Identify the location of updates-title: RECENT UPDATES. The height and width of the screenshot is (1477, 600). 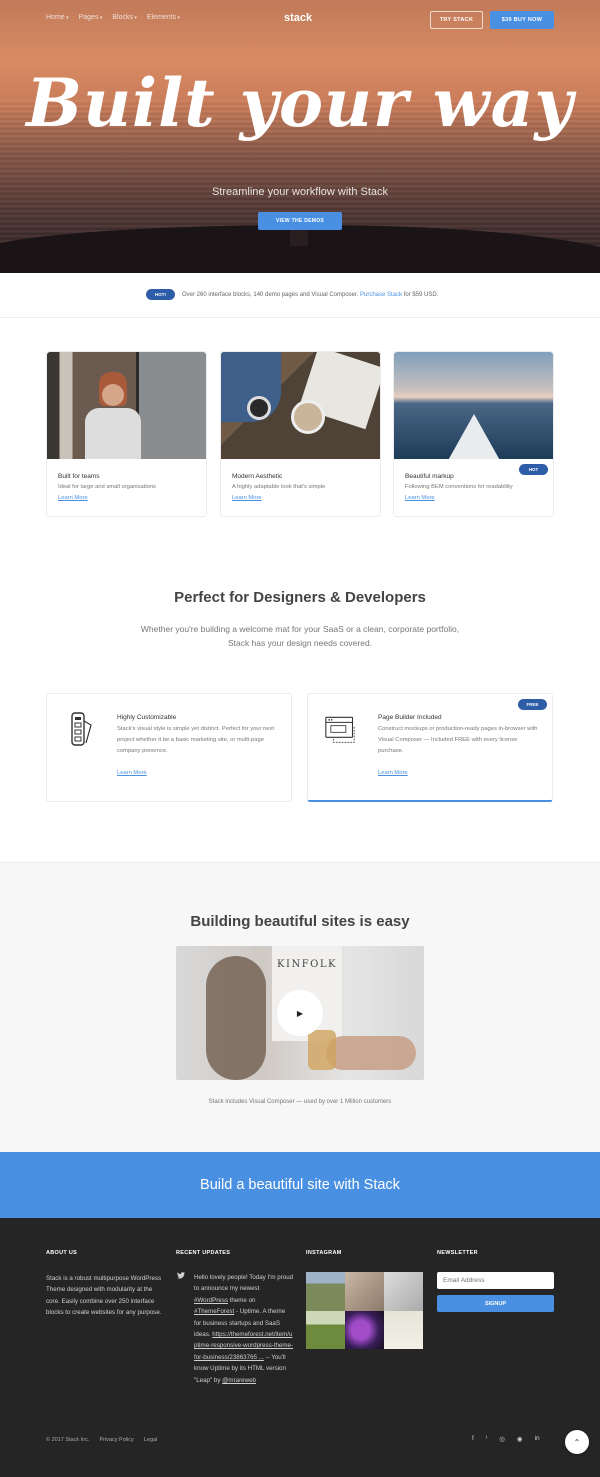
(203, 1253).